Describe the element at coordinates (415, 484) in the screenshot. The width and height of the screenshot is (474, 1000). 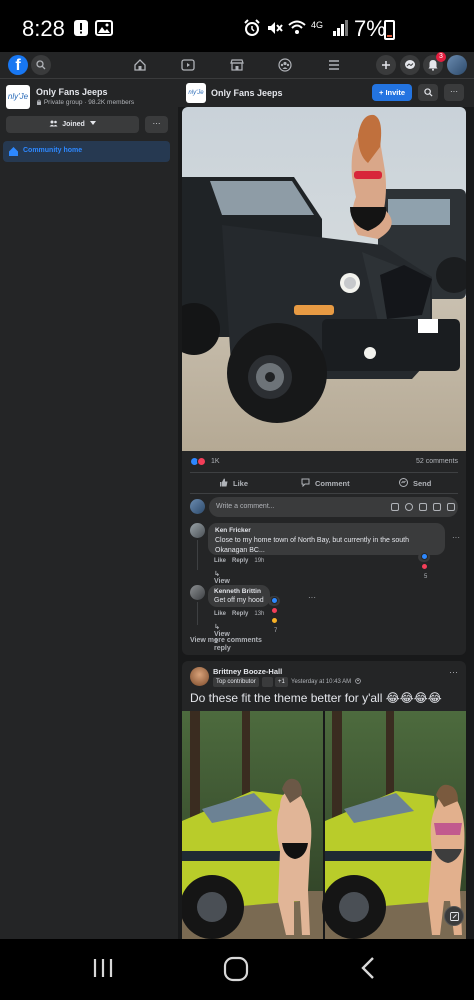
I see `send-button: Send` at that location.